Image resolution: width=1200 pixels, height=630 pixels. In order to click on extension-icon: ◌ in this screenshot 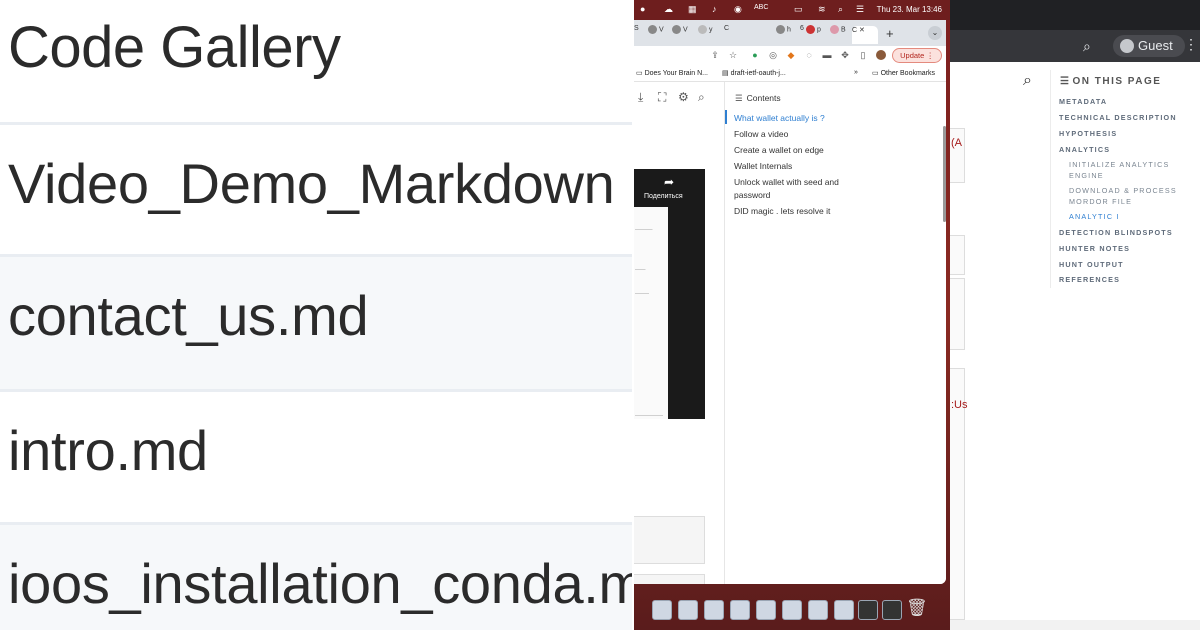, I will do `click(809, 55)`.